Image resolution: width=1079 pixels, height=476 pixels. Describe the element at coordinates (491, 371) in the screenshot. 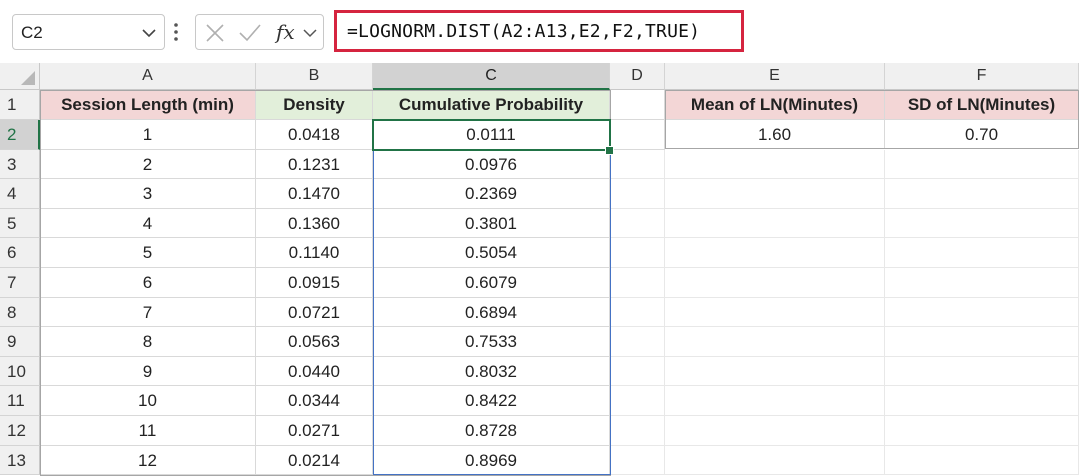

I see `table-cell-c: 0.8032` at that location.